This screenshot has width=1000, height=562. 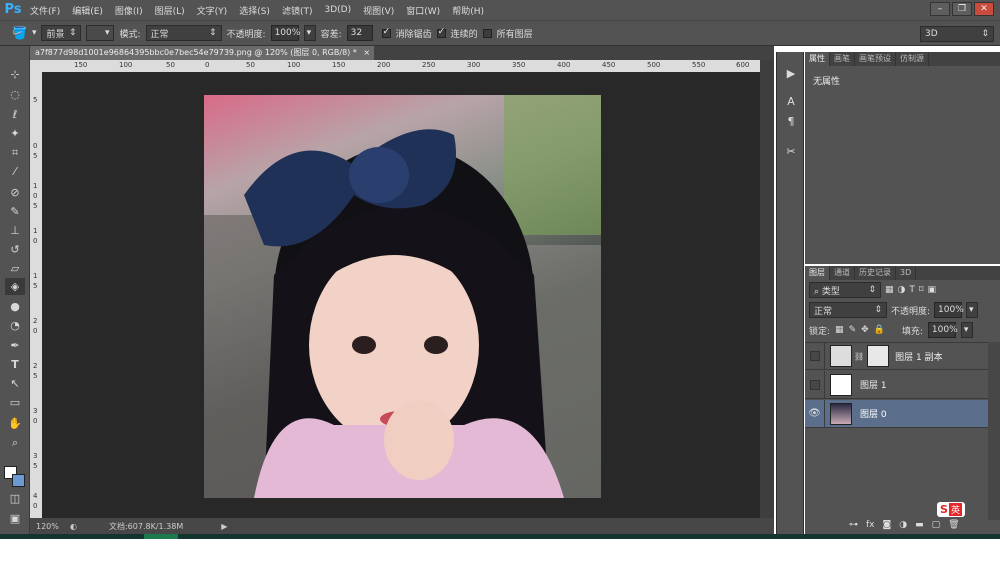 What do you see at coordinates (73, 526) in the screenshot?
I see `status-options-icon: ◐` at bounding box center [73, 526].